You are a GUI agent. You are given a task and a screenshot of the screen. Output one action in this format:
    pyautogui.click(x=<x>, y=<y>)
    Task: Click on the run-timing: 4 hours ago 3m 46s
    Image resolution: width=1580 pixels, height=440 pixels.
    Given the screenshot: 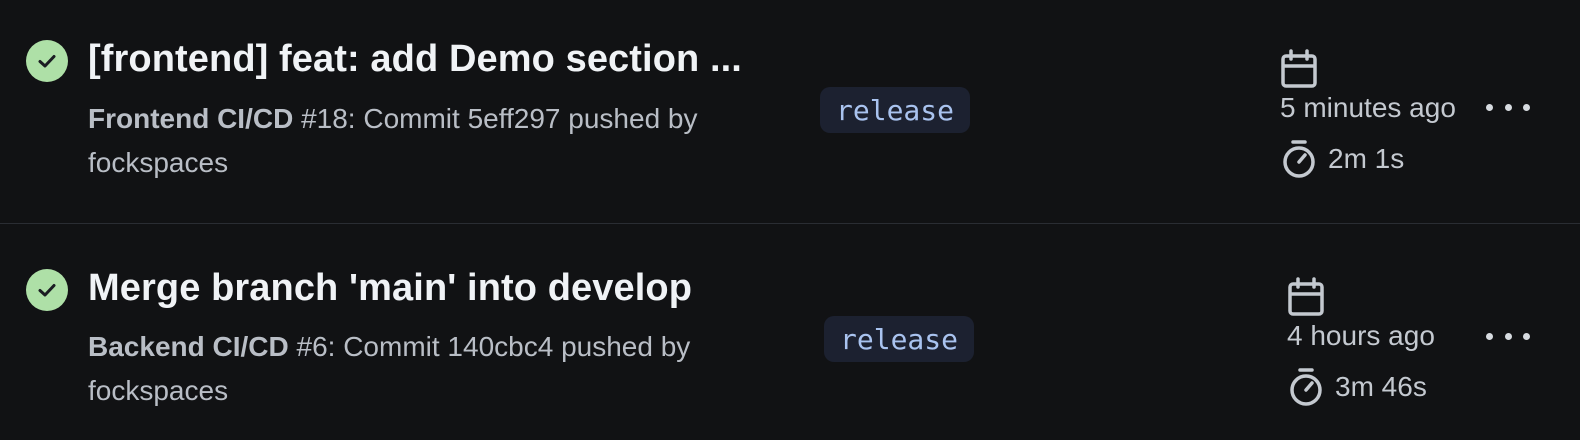 What is the action you would take?
    pyautogui.click(x=1361, y=342)
    